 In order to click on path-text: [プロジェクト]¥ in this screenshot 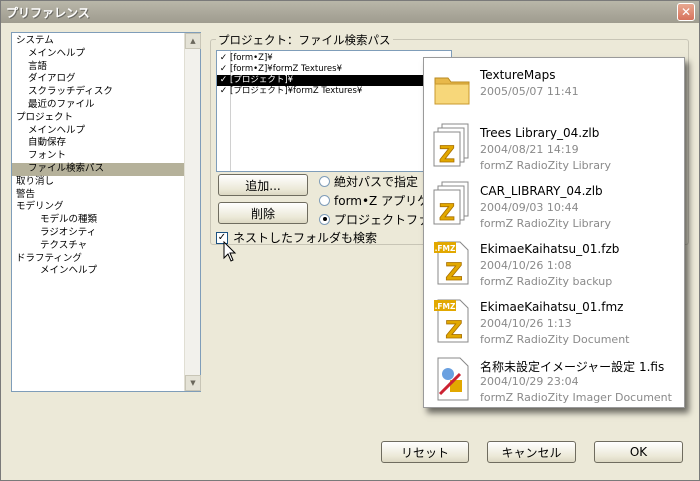, I will do `click(262, 80)`.